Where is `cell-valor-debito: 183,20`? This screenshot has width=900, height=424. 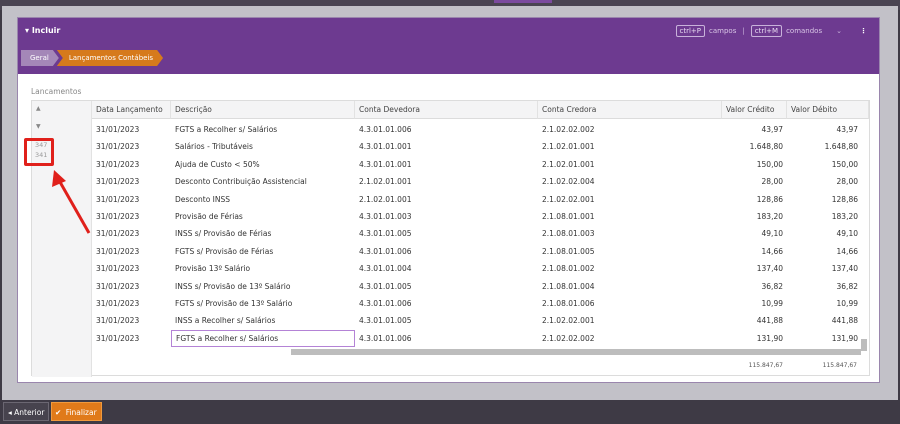 cell-valor-debito: 183,20 is located at coordinates (824, 216).